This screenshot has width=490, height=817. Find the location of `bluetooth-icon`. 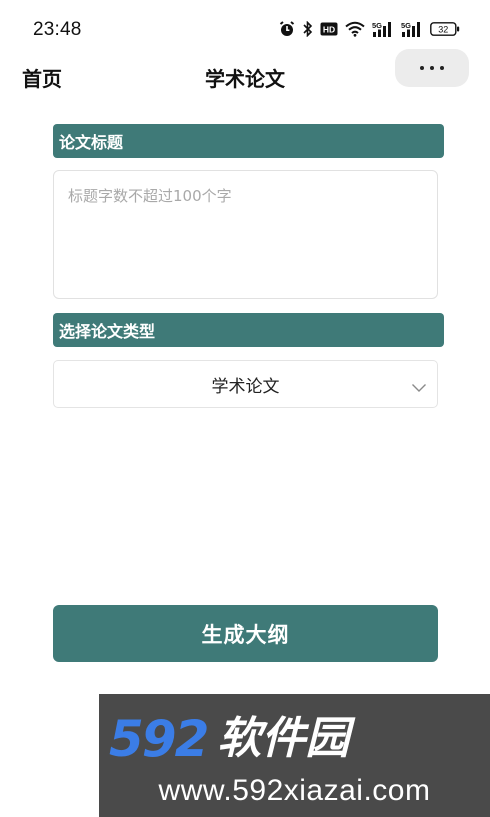

bluetooth-icon is located at coordinates (307, 29).